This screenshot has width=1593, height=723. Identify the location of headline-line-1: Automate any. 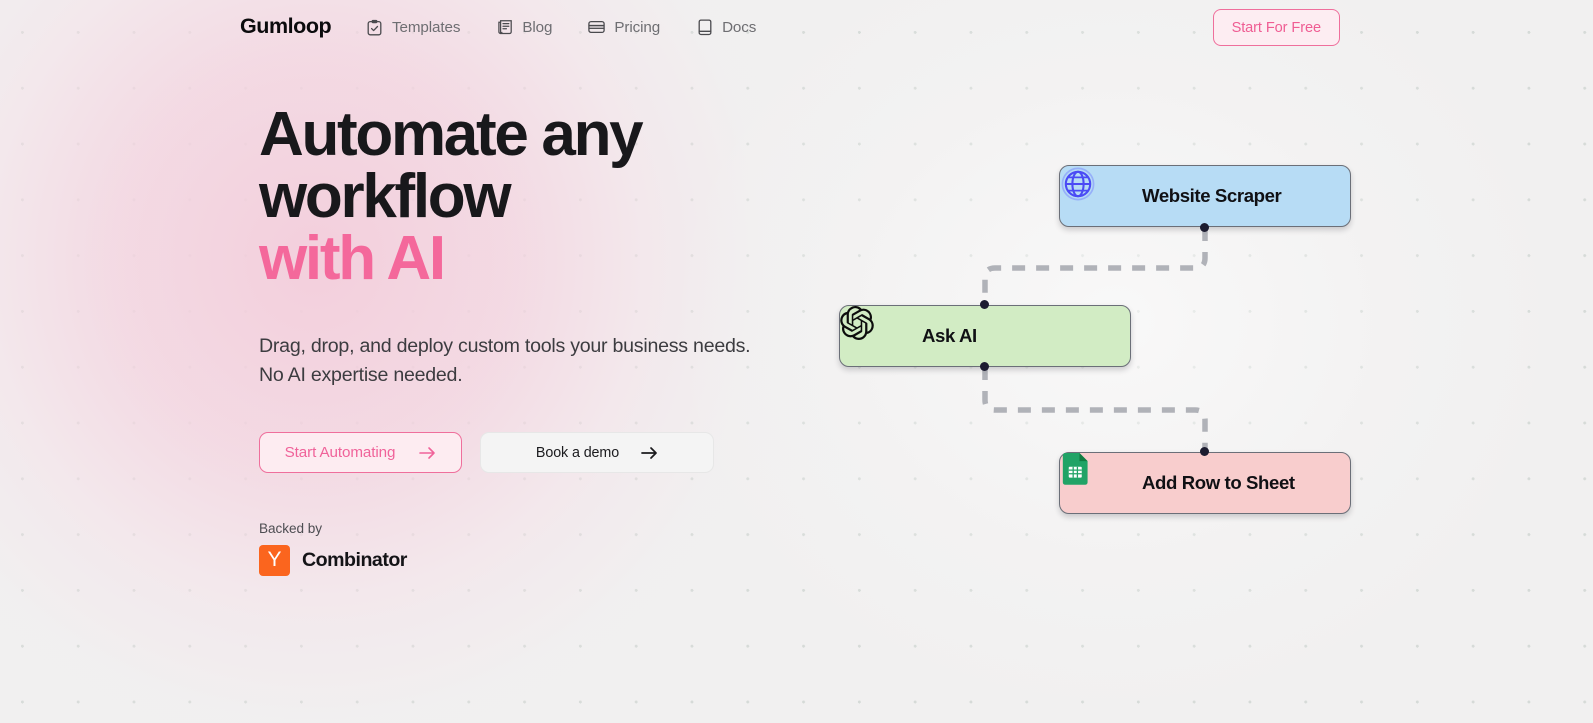
(451, 134).